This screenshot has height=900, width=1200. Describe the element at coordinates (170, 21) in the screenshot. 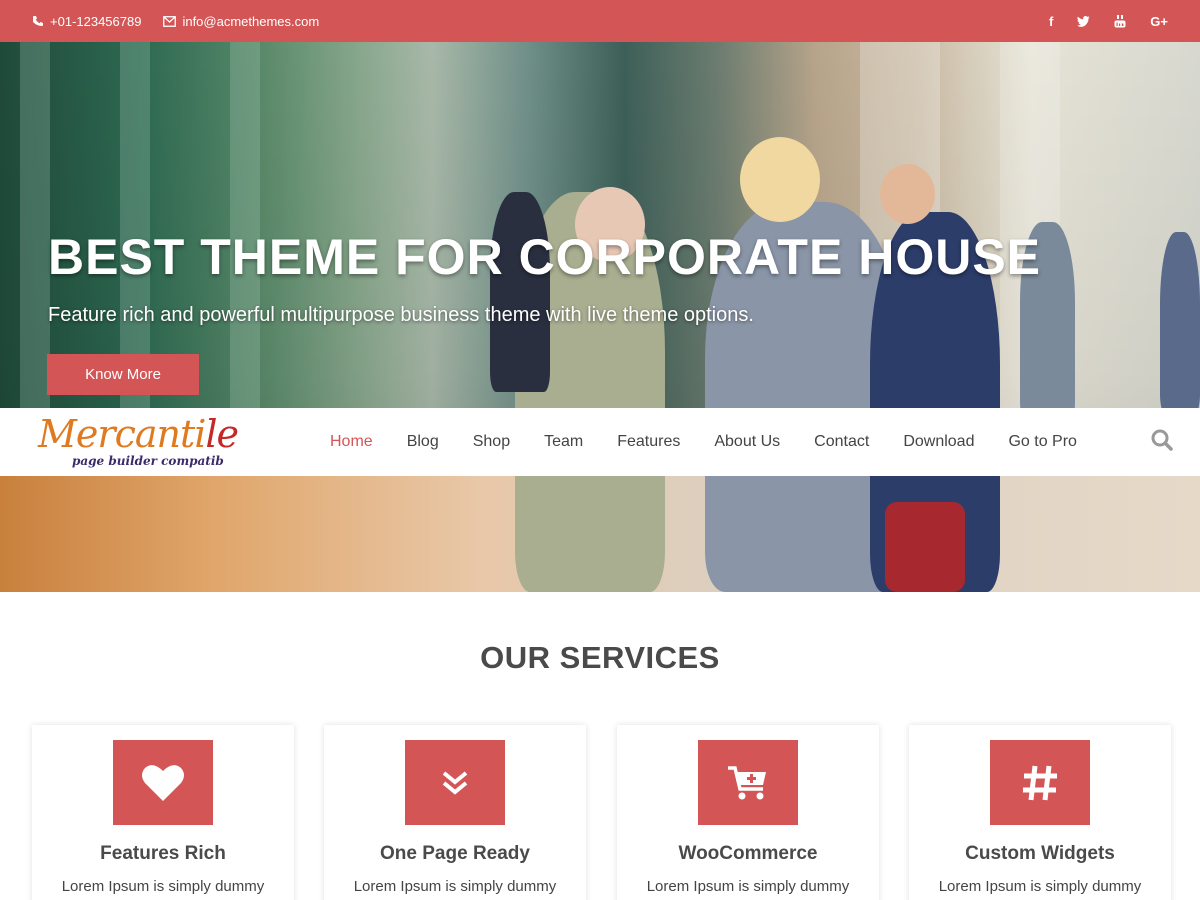

I see `envelope-icon` at that location.